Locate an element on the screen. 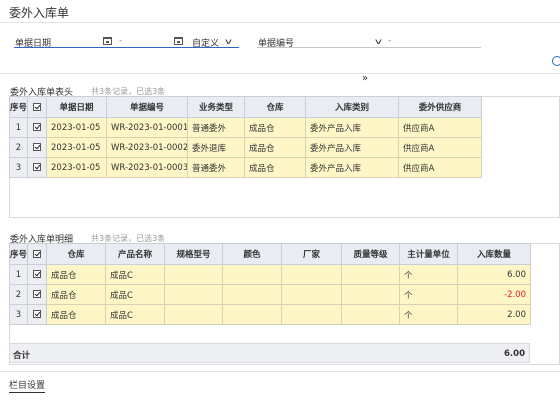 The image size is (560, 404). col-header-product: 产品名称 is located at coordinates (135, 254).